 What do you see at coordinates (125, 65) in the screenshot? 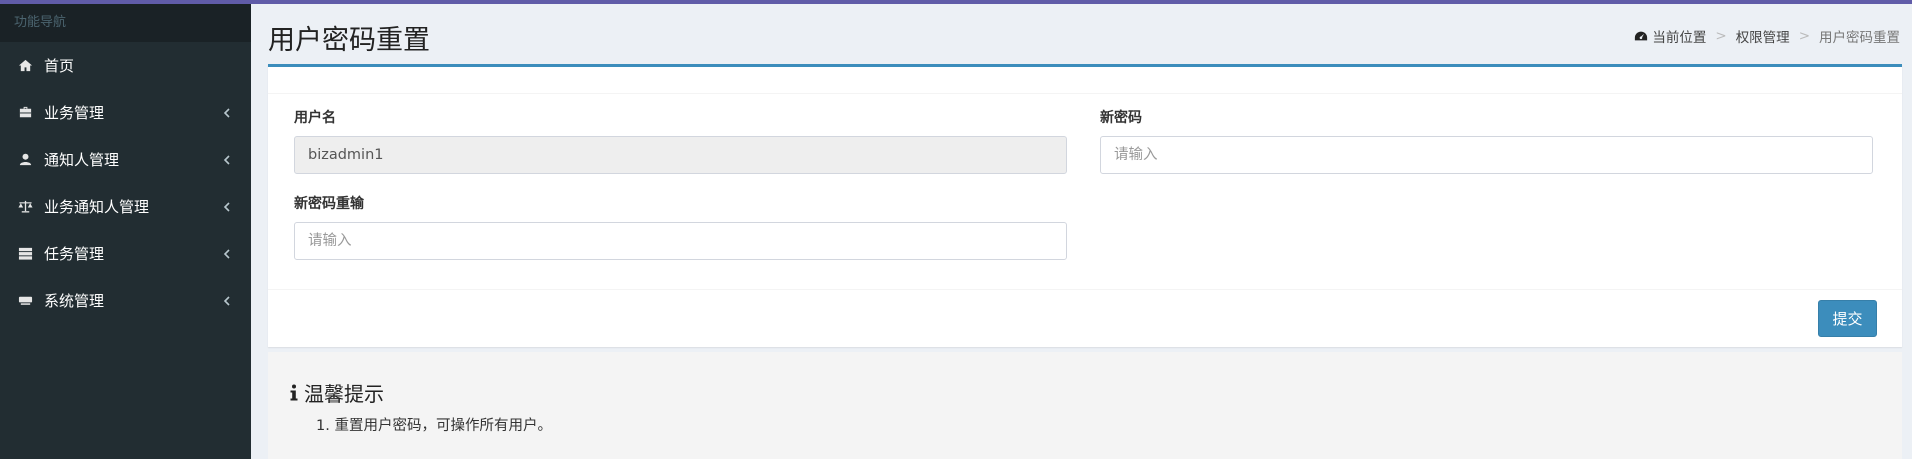
I see `sidebar-item-home: 首页` at bounding box center [125, 65].